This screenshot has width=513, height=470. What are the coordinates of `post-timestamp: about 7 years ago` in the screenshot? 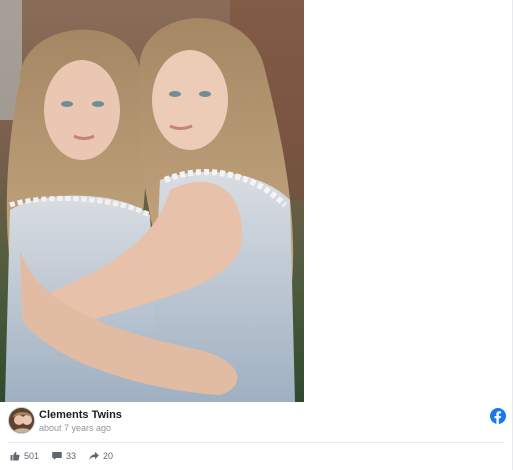 It's located at (75, 428).